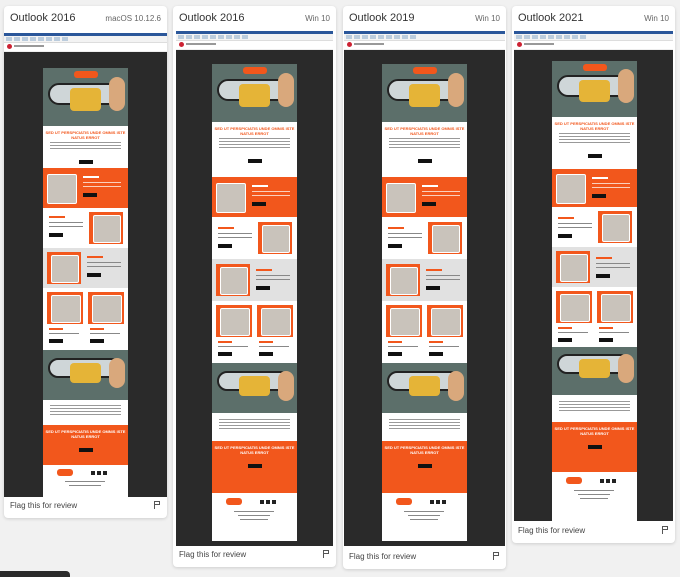 The width and height of the screenshot is (680, 577). I want to click on card-header: Outlook 2016 Win 10, so click(254, 18).